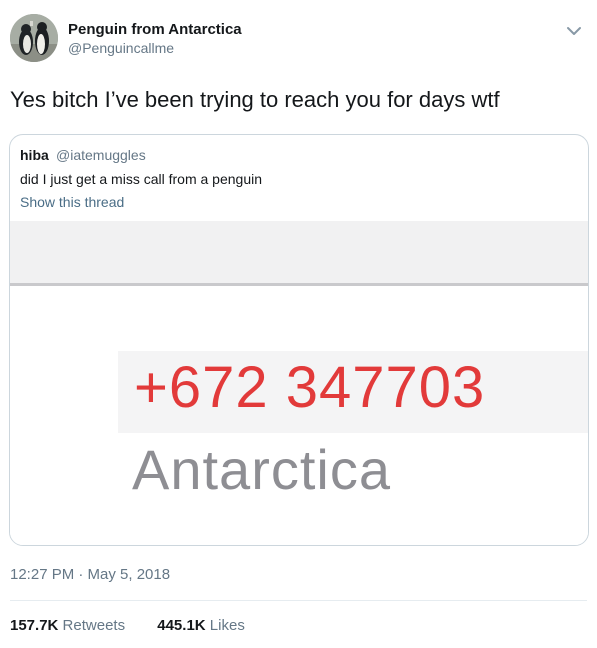 This screenshot has width=597, height=648. I want to click on likes-count: 445.1K, so click(181, 625).